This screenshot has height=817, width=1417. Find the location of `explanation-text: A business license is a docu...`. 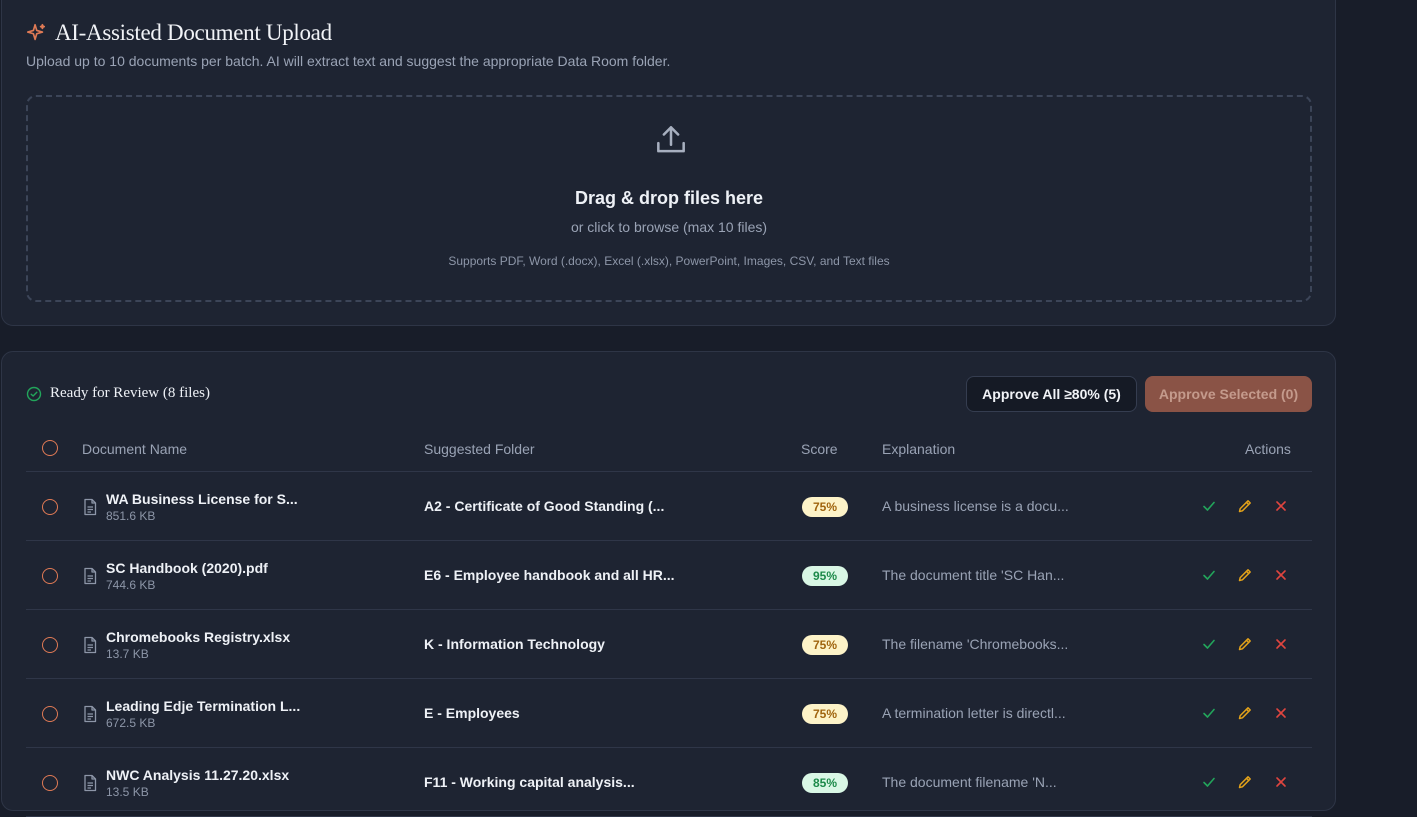

explanation-text: A business license is a docu... is located at coordinates (975, 506).